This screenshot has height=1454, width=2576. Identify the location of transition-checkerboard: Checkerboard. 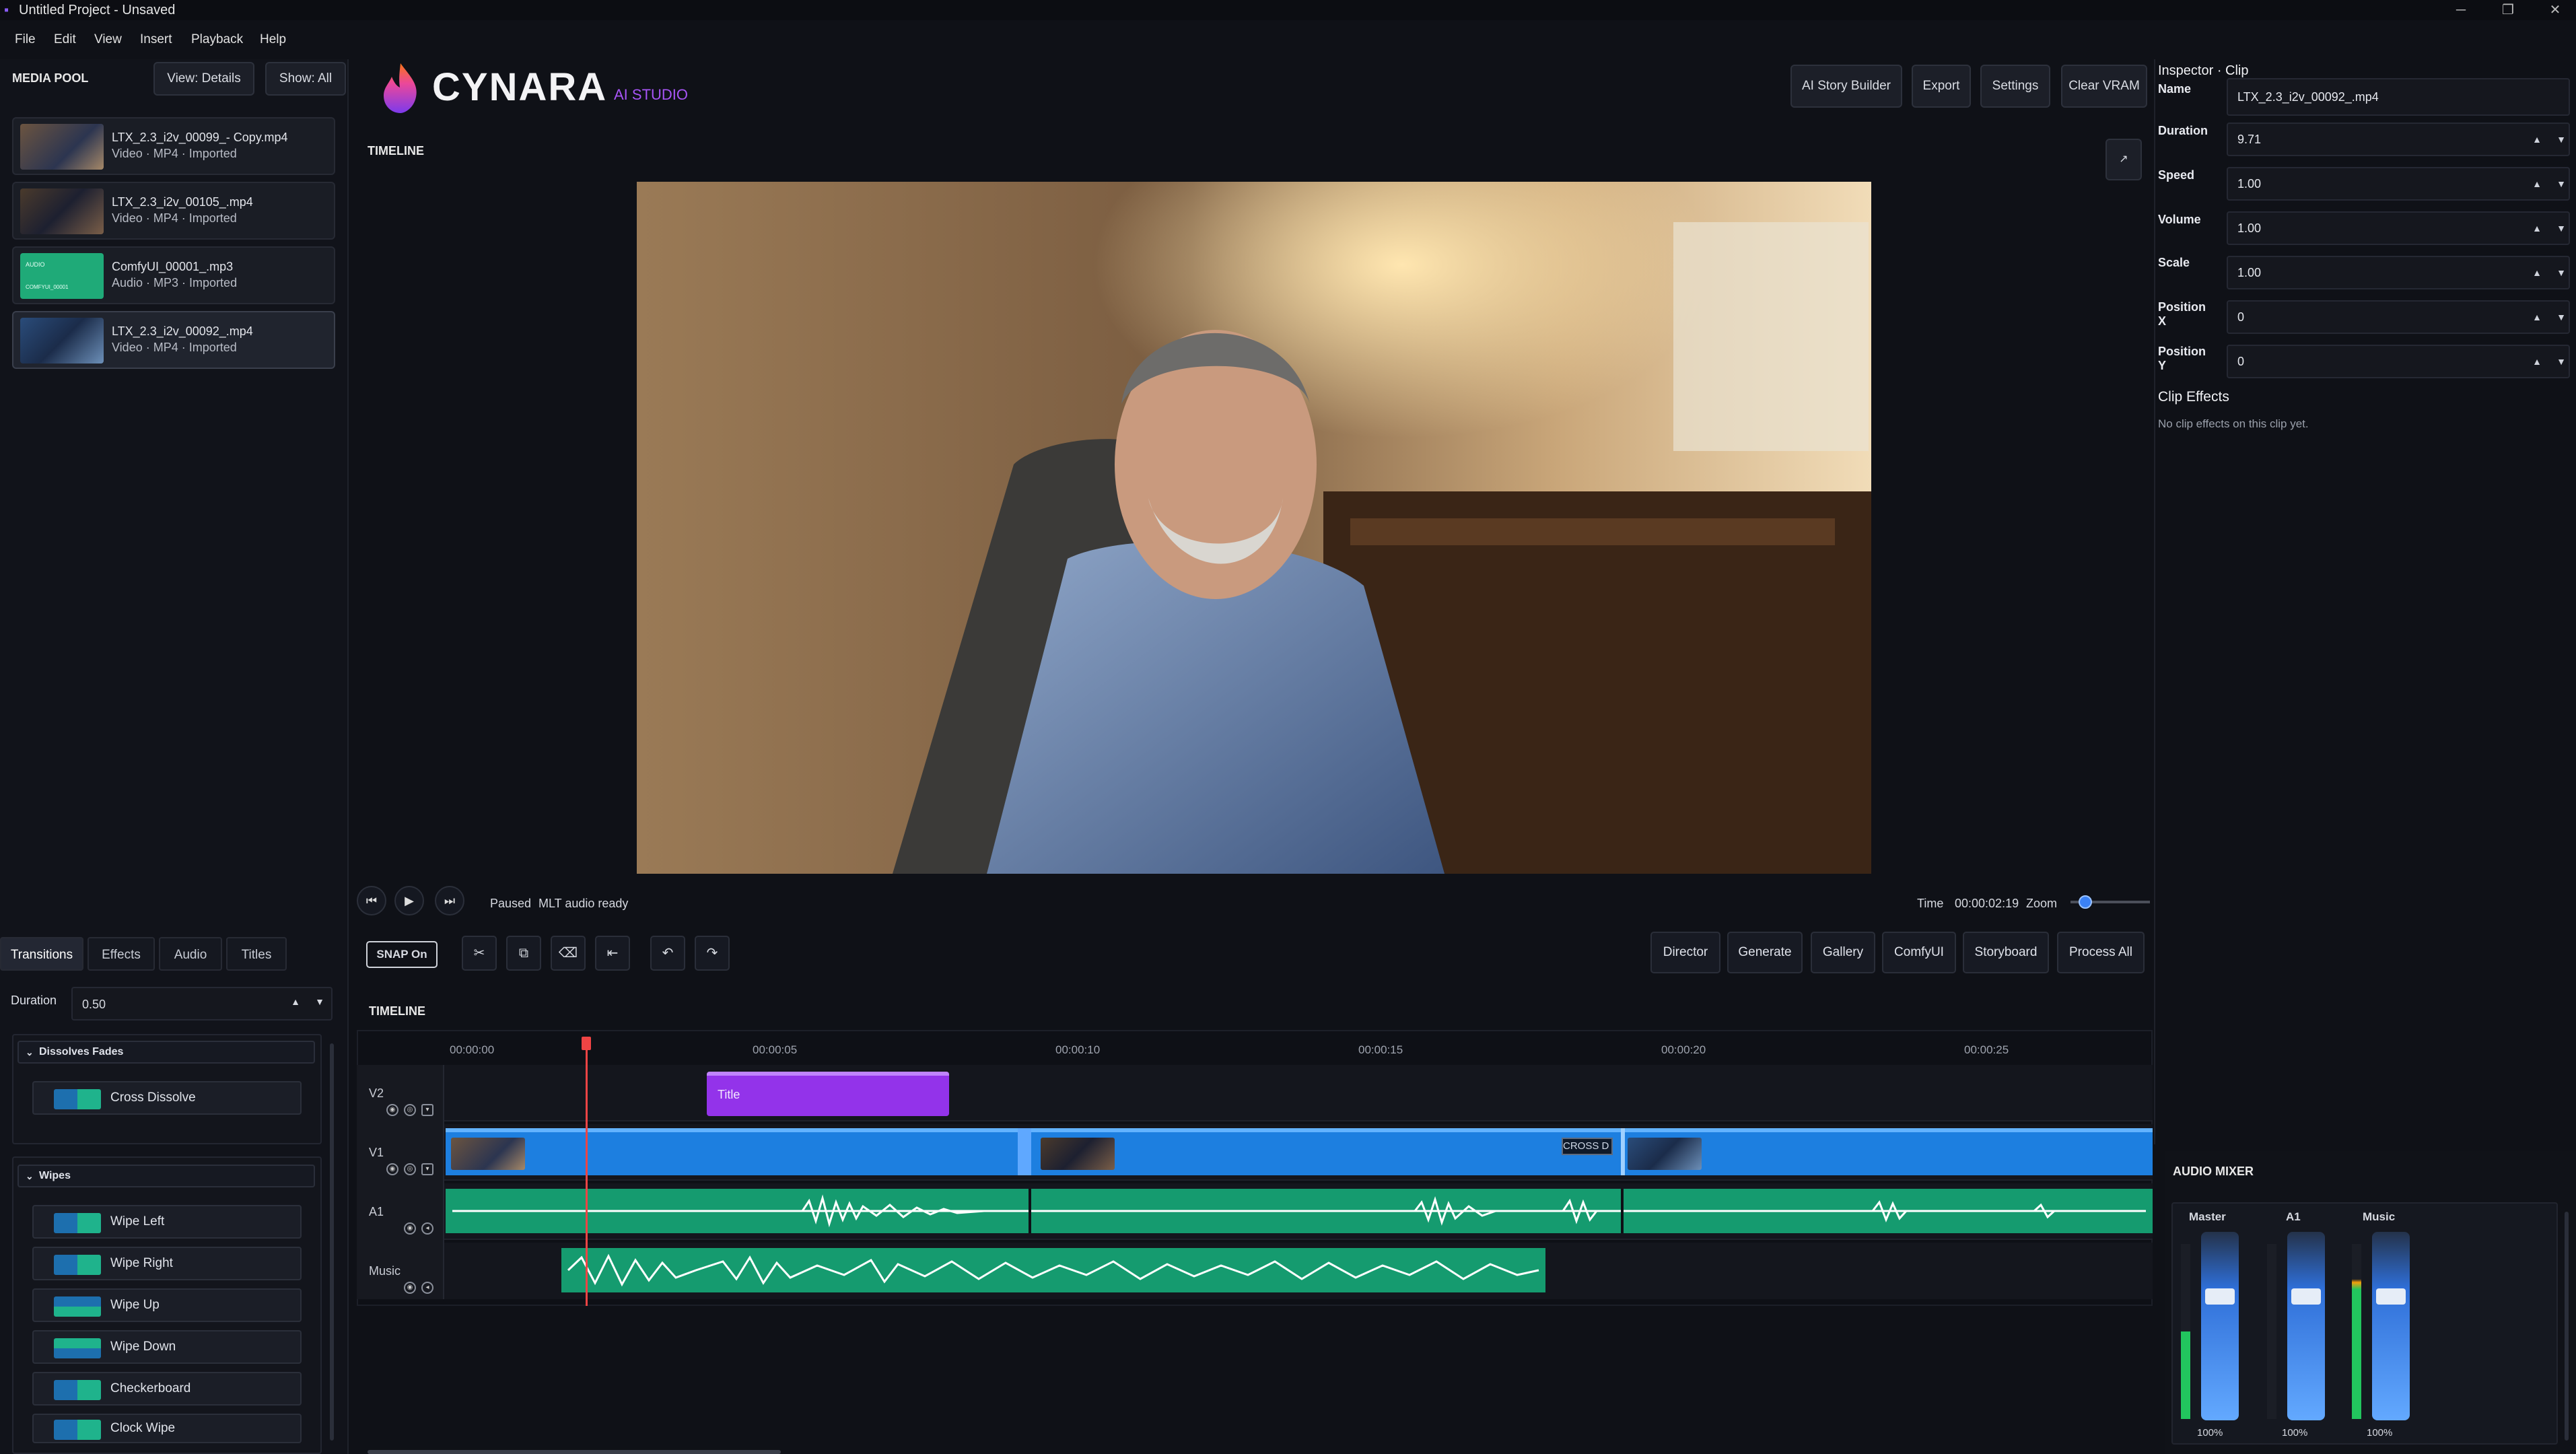
(167, 1389).